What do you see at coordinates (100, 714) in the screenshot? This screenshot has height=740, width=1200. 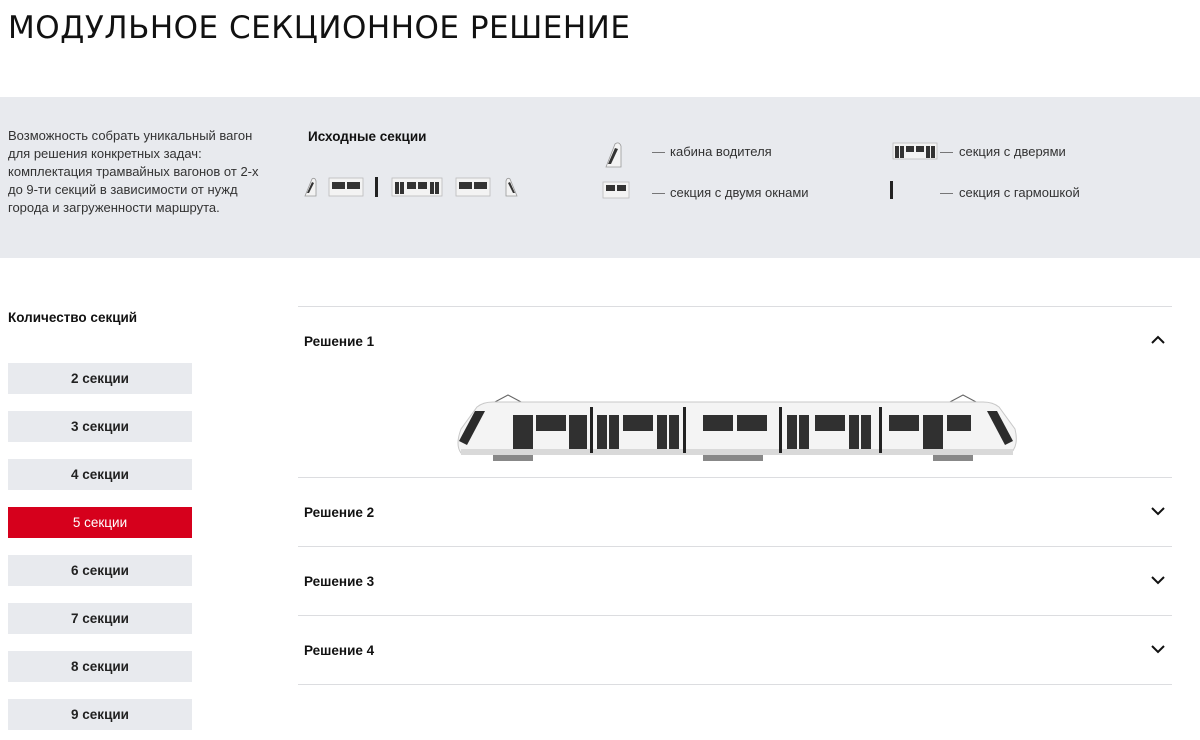 I see `section-count-9-button: 9 секции` at bounding box center [100, 714].